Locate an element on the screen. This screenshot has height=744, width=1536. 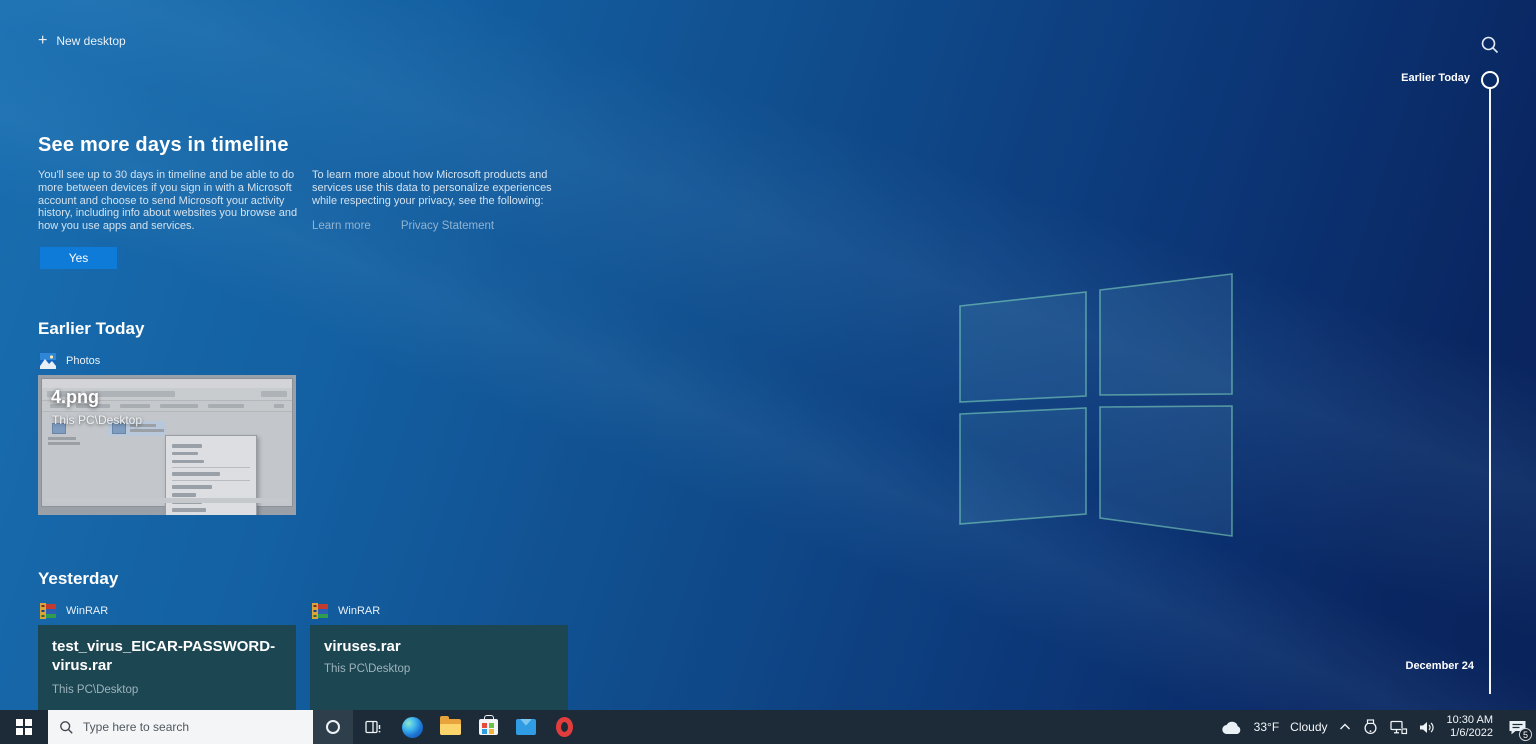
edge-icon is located at coordinates (412, 727).